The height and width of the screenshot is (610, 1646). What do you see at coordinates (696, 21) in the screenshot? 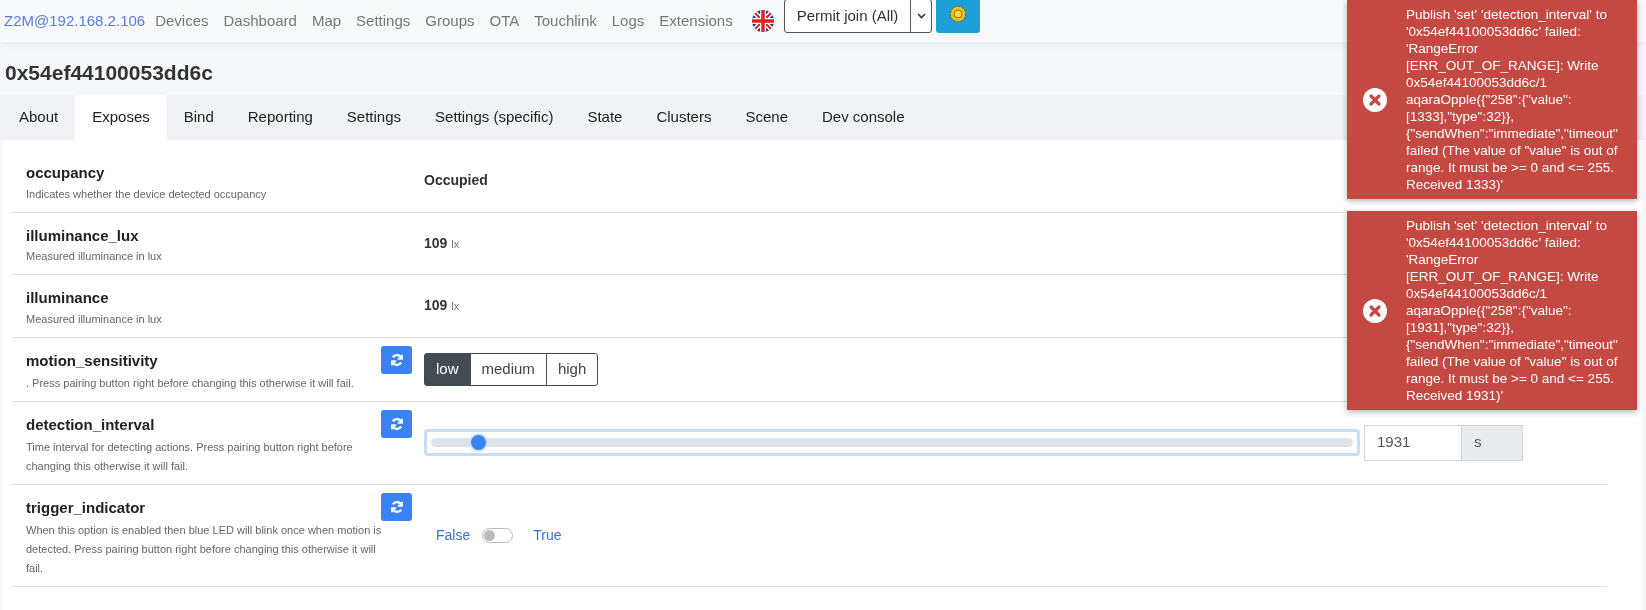
I see `nav-link: Extensions` at bounding box center [696, 21].